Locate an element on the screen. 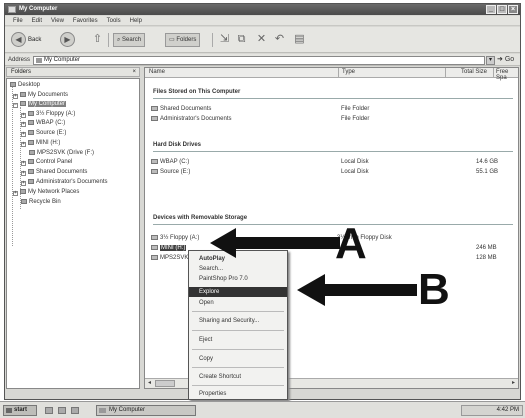  group-title-files: Files Stored on This Computer is located at coordinates (197, 92).